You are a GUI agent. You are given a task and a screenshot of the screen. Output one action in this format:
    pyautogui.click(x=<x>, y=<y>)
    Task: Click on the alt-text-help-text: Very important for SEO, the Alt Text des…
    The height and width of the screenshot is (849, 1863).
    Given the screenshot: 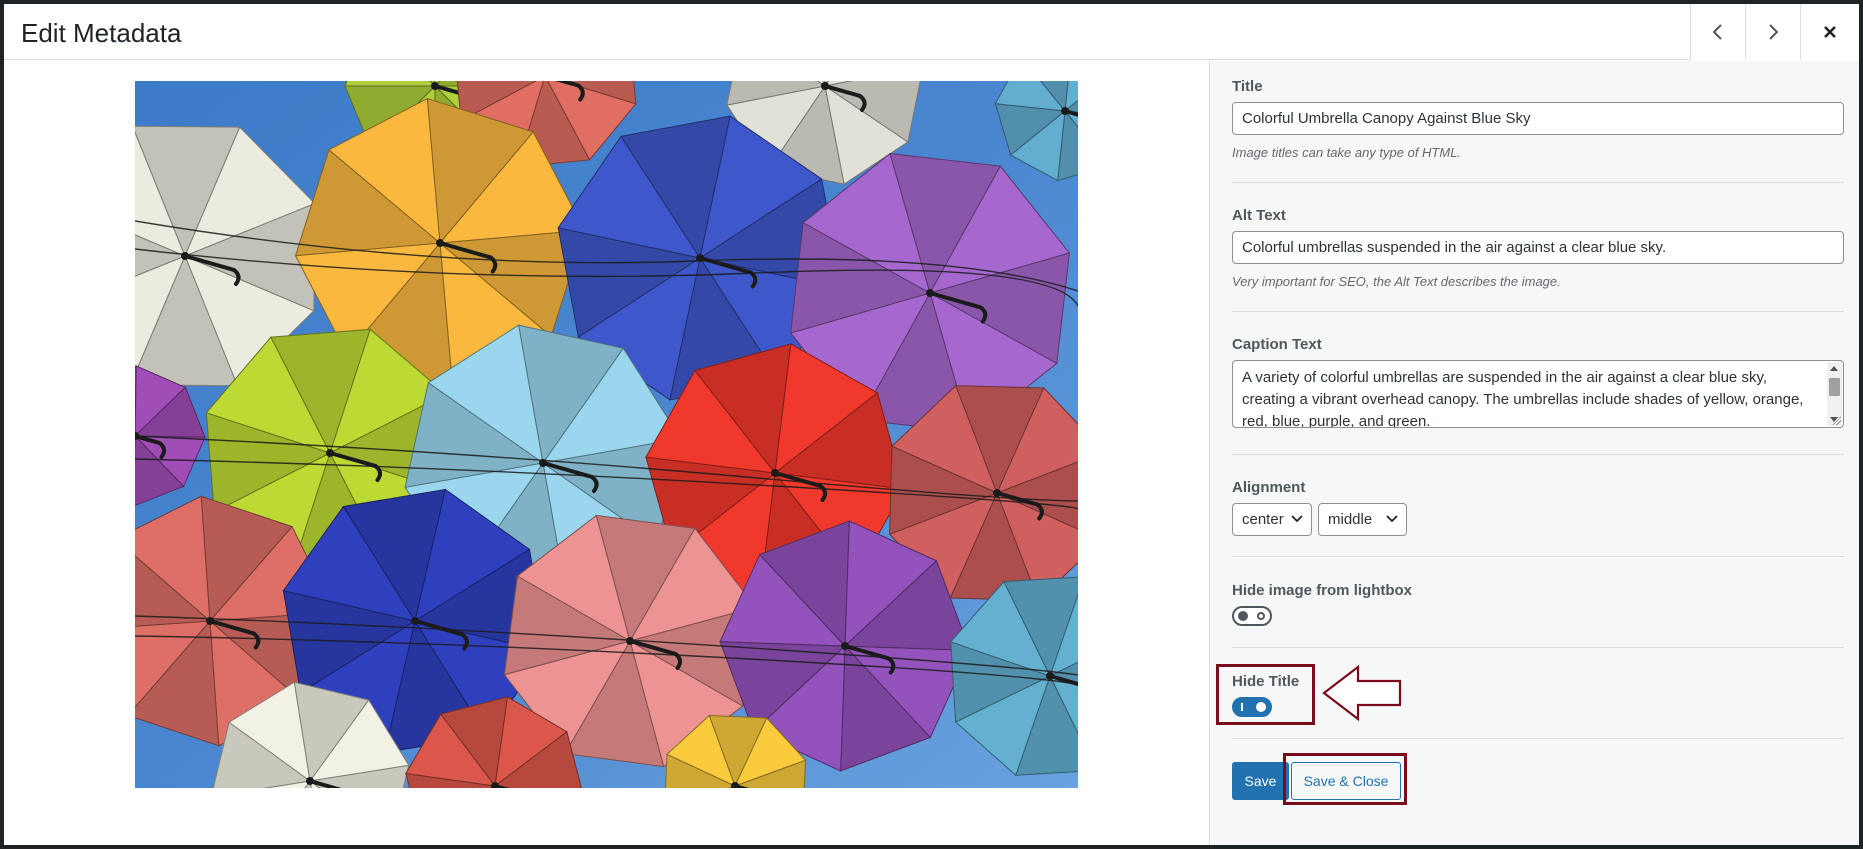 What is the action you would take?
    pyautogui.click(x=1396, y=281)
    